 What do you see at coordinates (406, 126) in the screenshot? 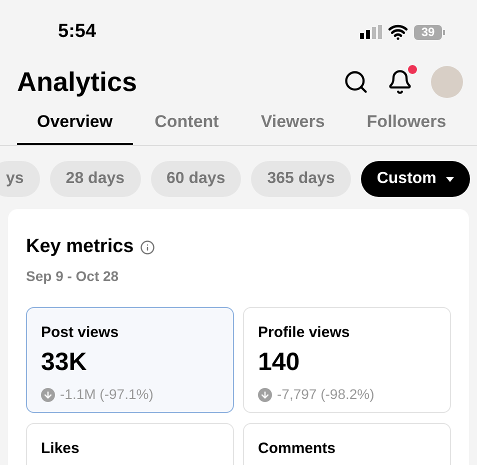
I see `tab: Followers` at bounding box center [406, 126].